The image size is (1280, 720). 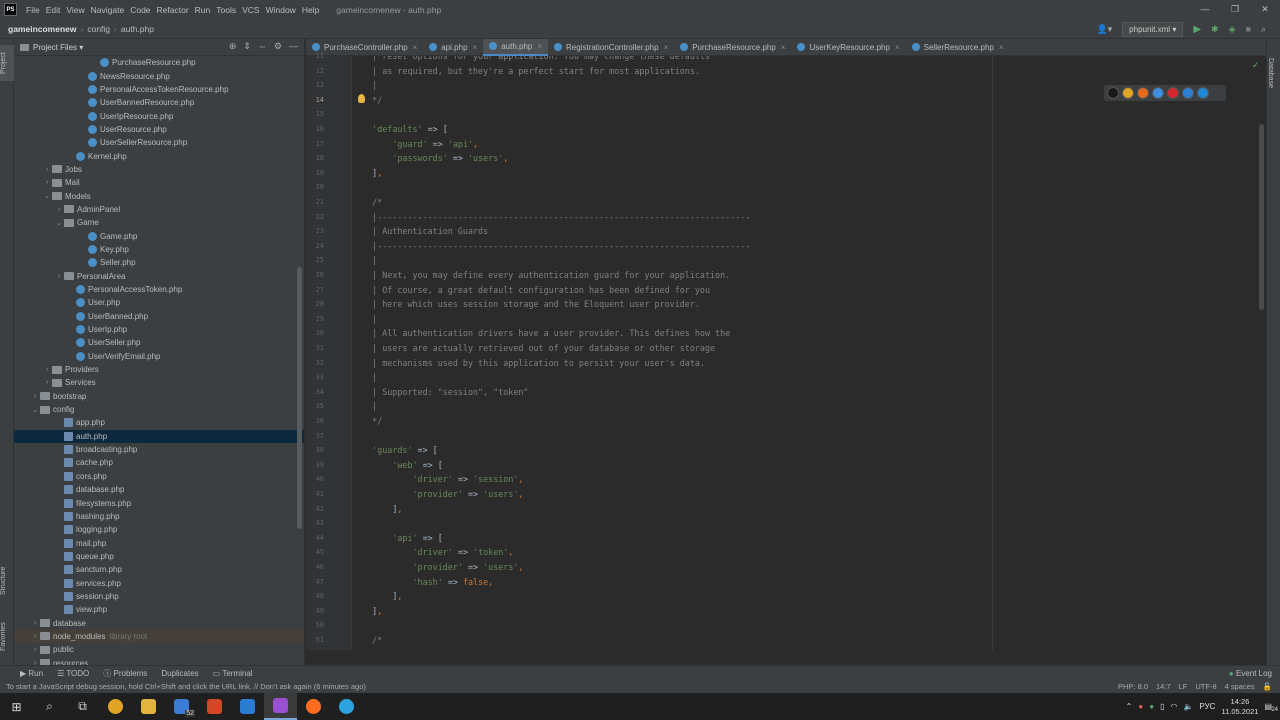 I want to click on database-tool-tab: Database, so click(x=1273, y=73).